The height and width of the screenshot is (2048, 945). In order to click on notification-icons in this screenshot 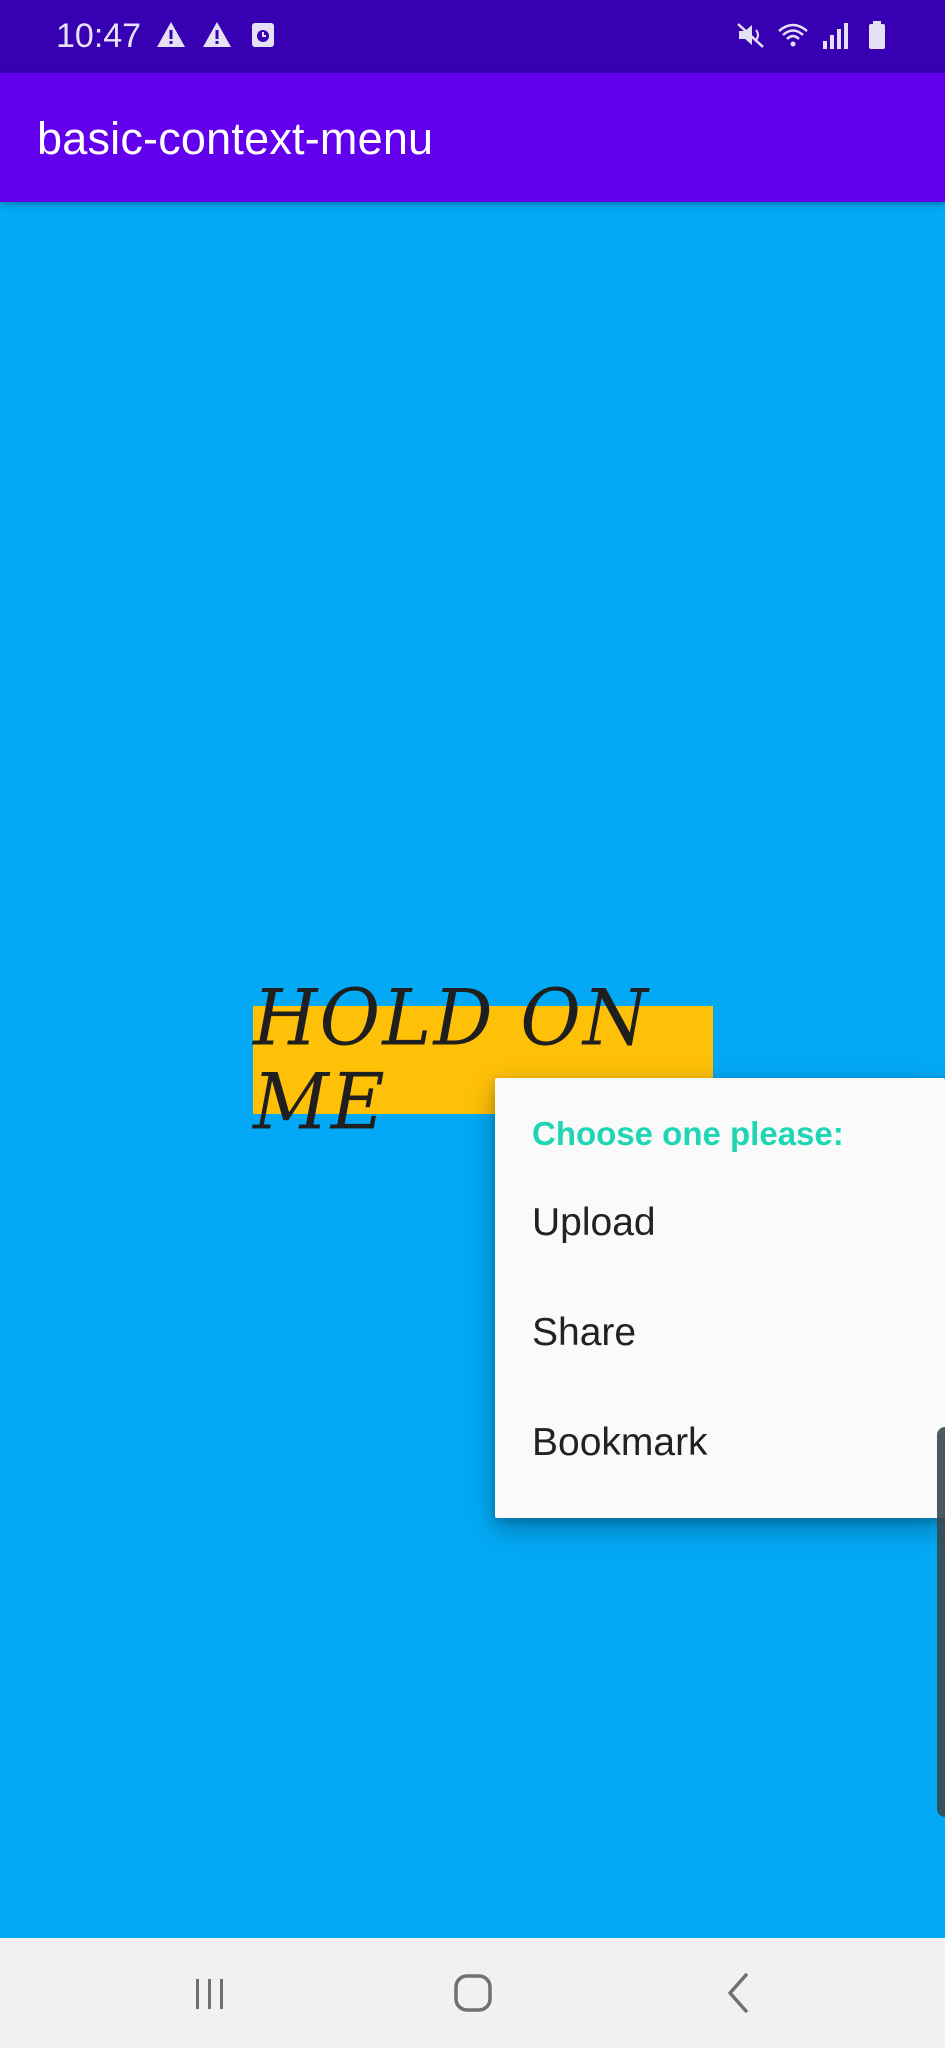, I will do `click(217, 35)`.